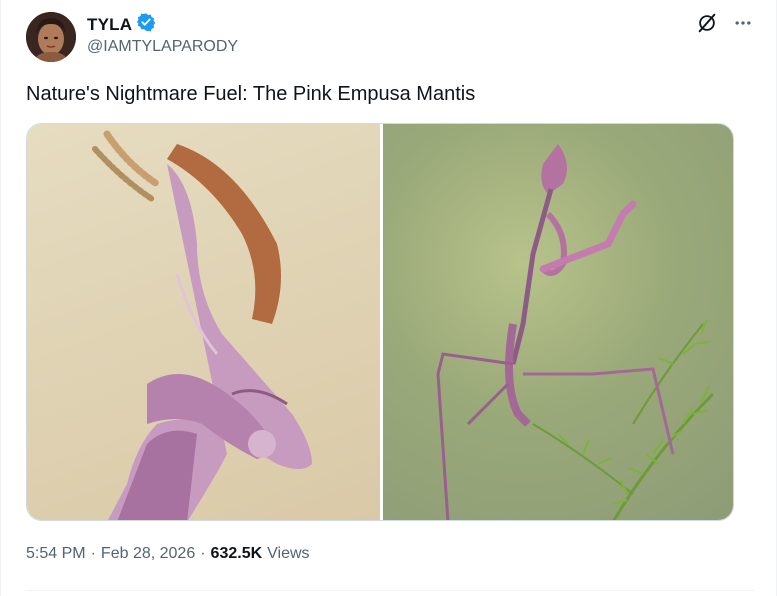 This screenshot has height=596, width=777. I want to click on tweet-date: Feb 28, 2026, so click(148, 554).